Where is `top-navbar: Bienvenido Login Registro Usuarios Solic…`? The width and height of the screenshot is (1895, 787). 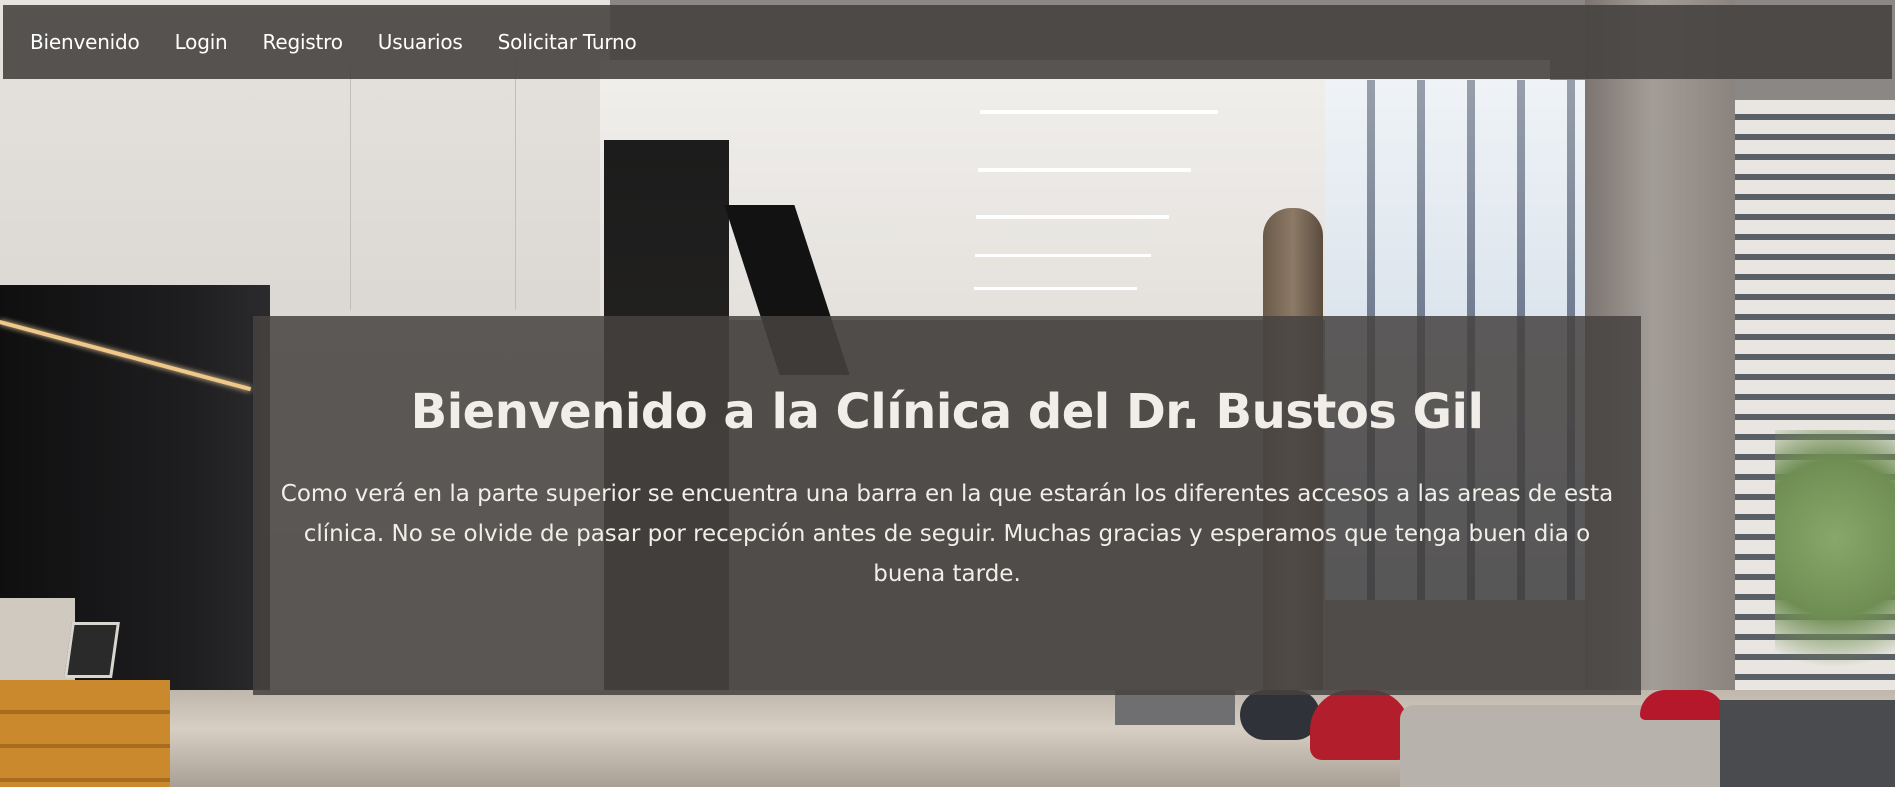
top-navbar: Bienvenido Login Registro Usuarios Solic… is located at coordinates (947, 42).